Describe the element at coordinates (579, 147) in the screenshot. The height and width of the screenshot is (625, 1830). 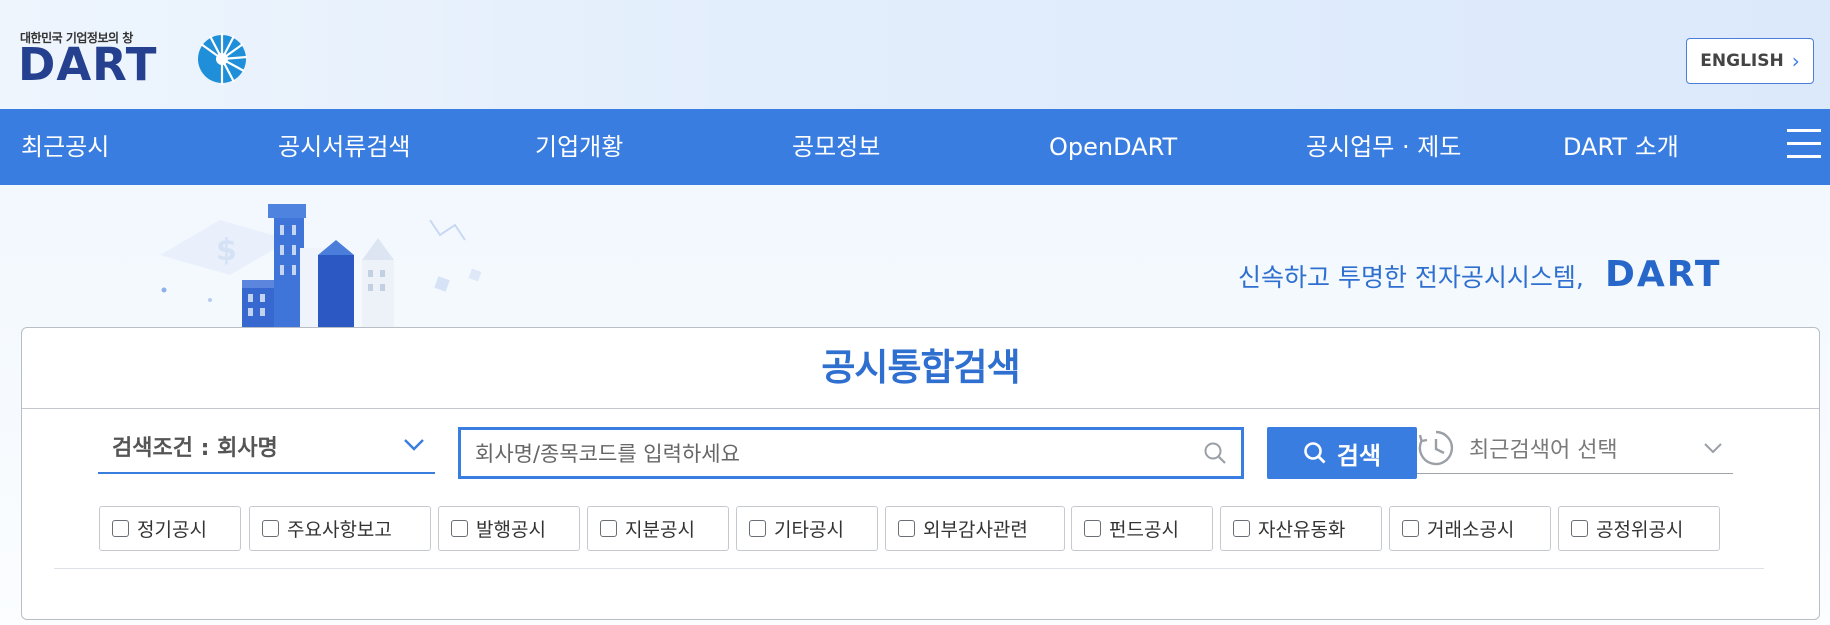
I see `nav-item-company-overview: 기업개황` at that location.